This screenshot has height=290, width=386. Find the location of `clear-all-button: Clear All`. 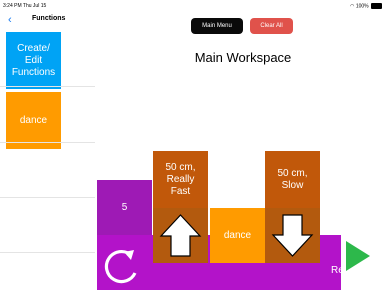

clear-all-button: Clear All is located at coordinates (271, 26).